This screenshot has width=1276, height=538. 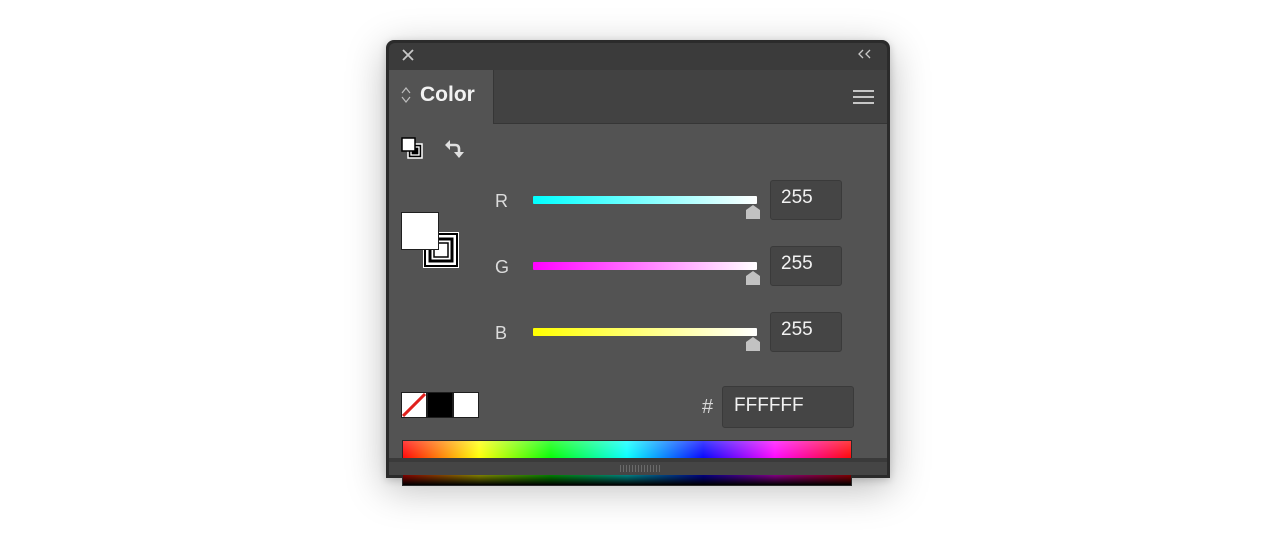 What do you see at coordinates (638, 56) in the screenshot?
I see `panel-titlebar` at bounding box center [638, 56].